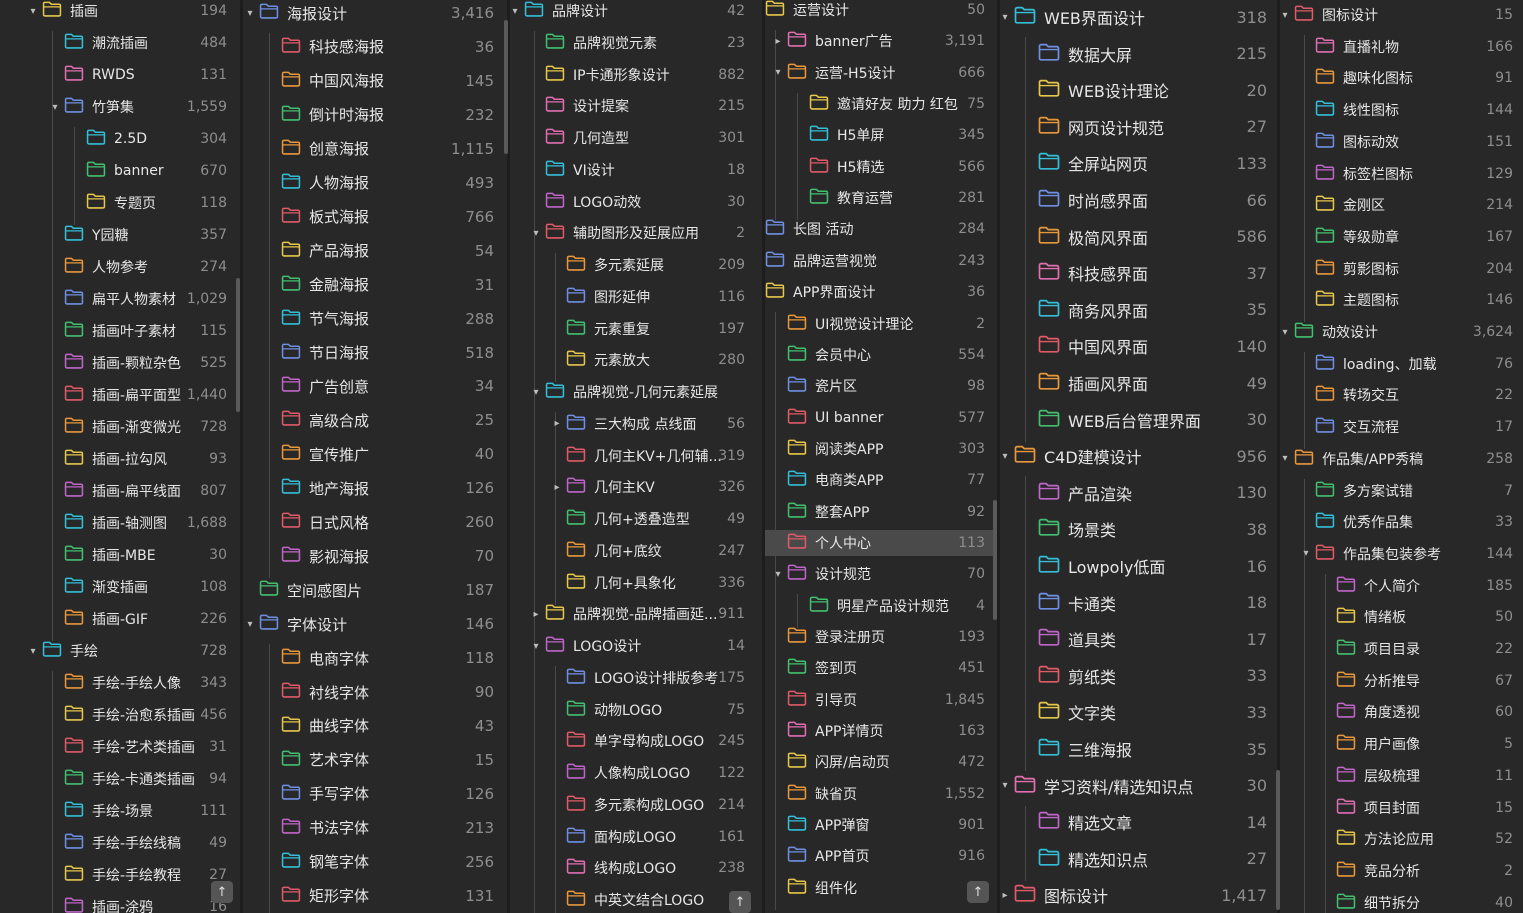  What do you see at coordinates (881, 512) in the screenshot?
I see `folder-row: 整套APP 92` at bounding box center [881, 512].